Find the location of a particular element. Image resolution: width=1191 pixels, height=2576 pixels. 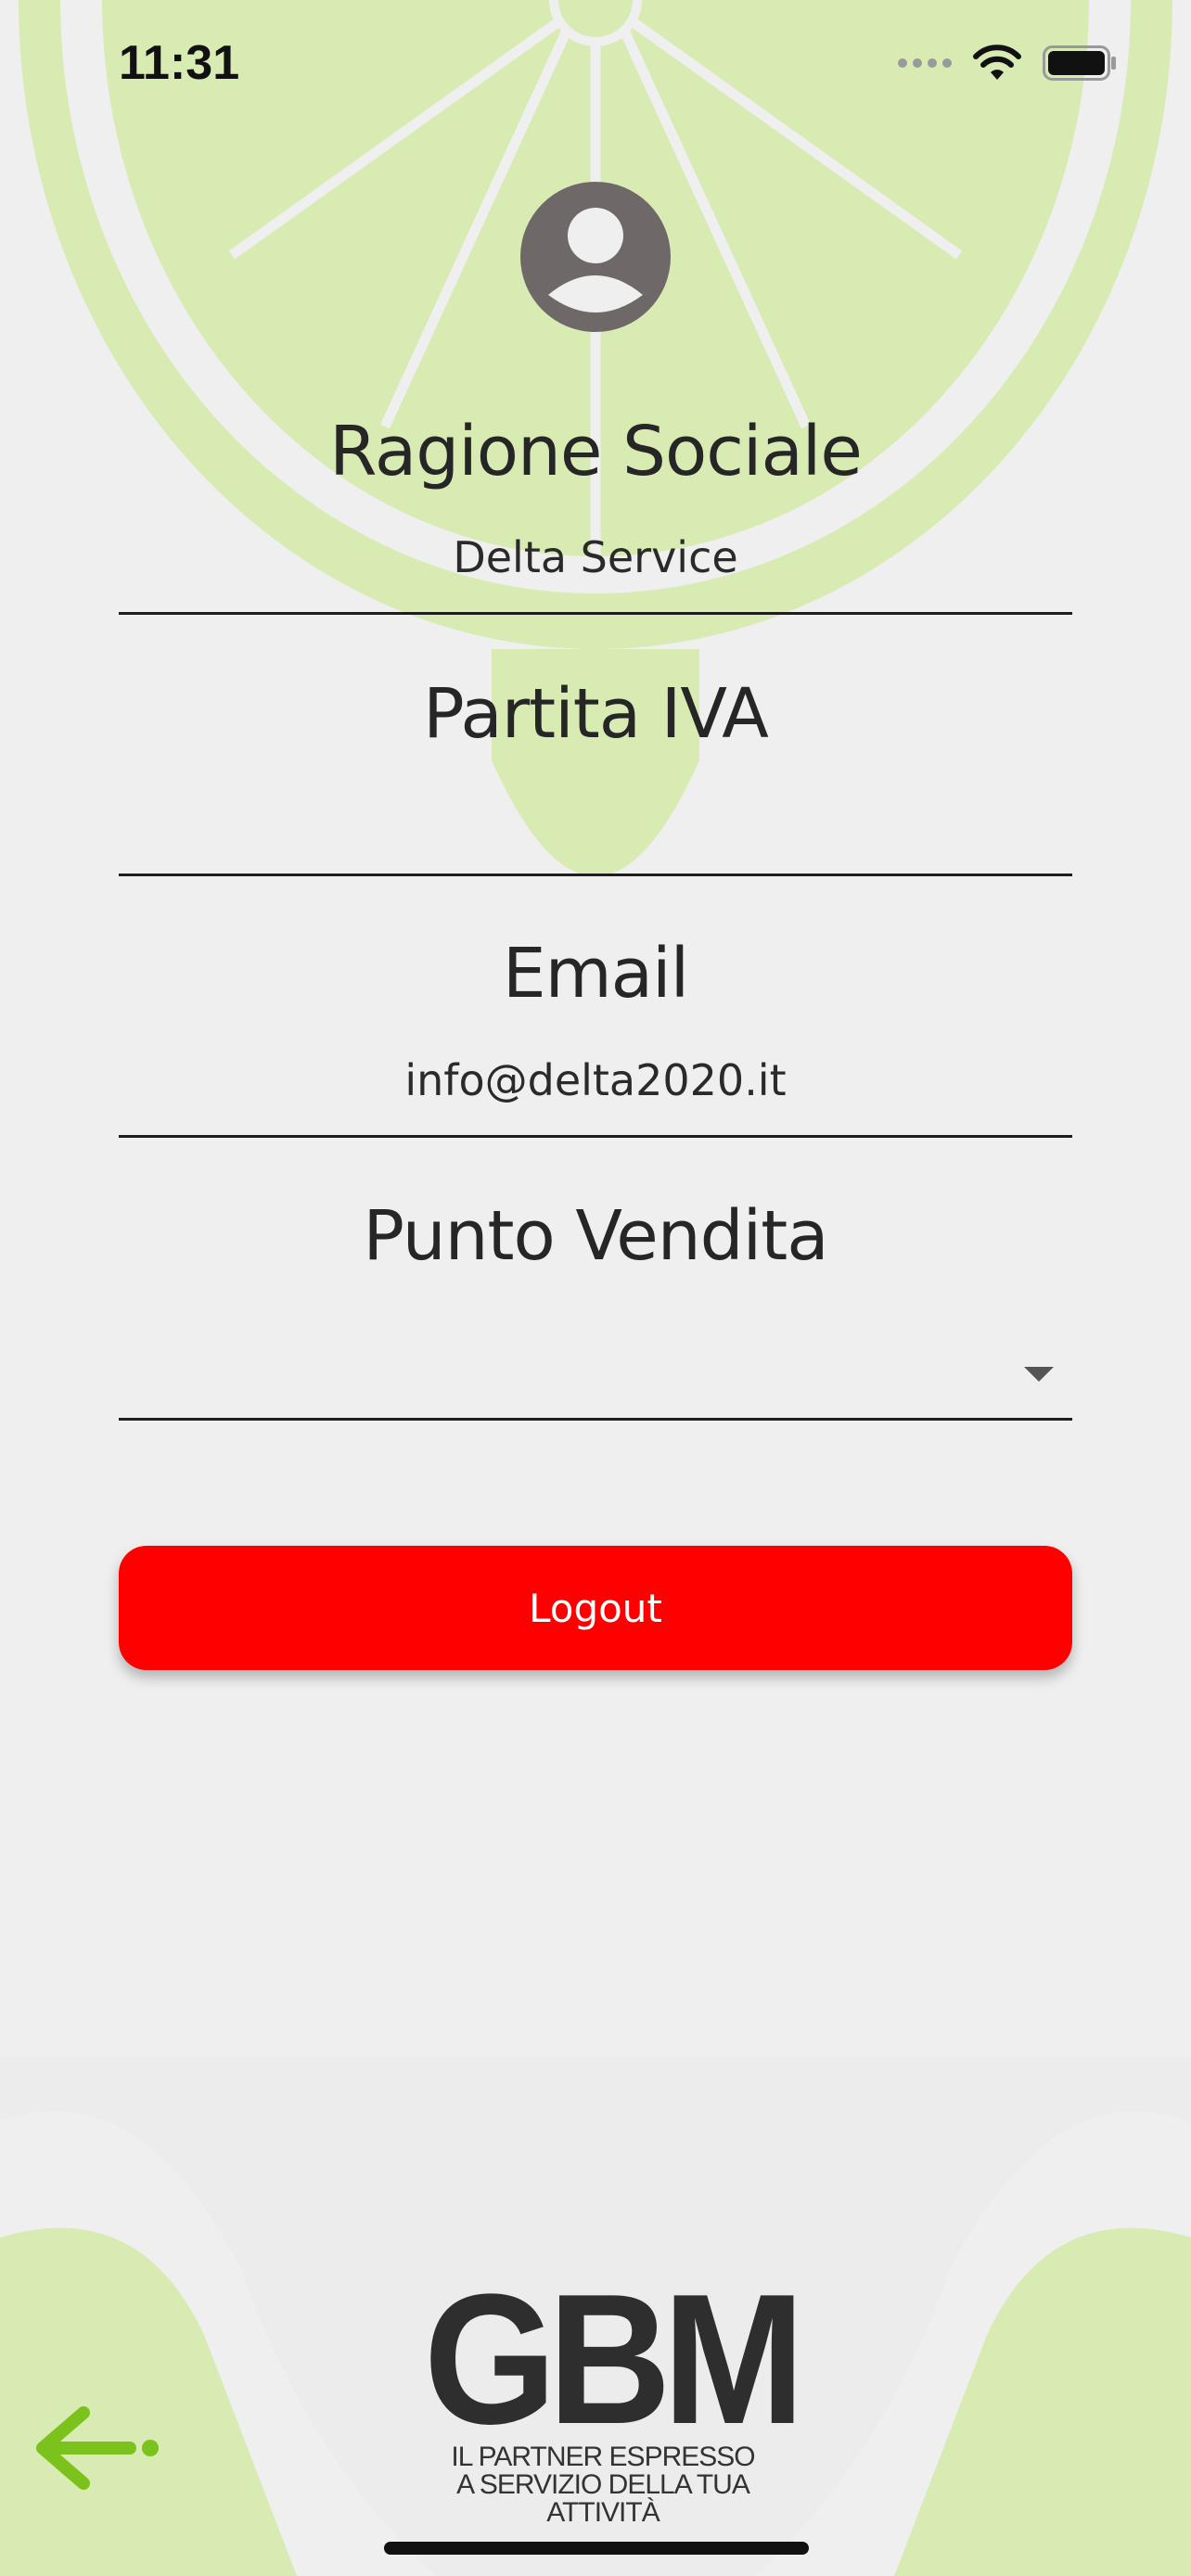

ragione-sociale-label: Ragione Sociale is located at coordinates (596, 452).